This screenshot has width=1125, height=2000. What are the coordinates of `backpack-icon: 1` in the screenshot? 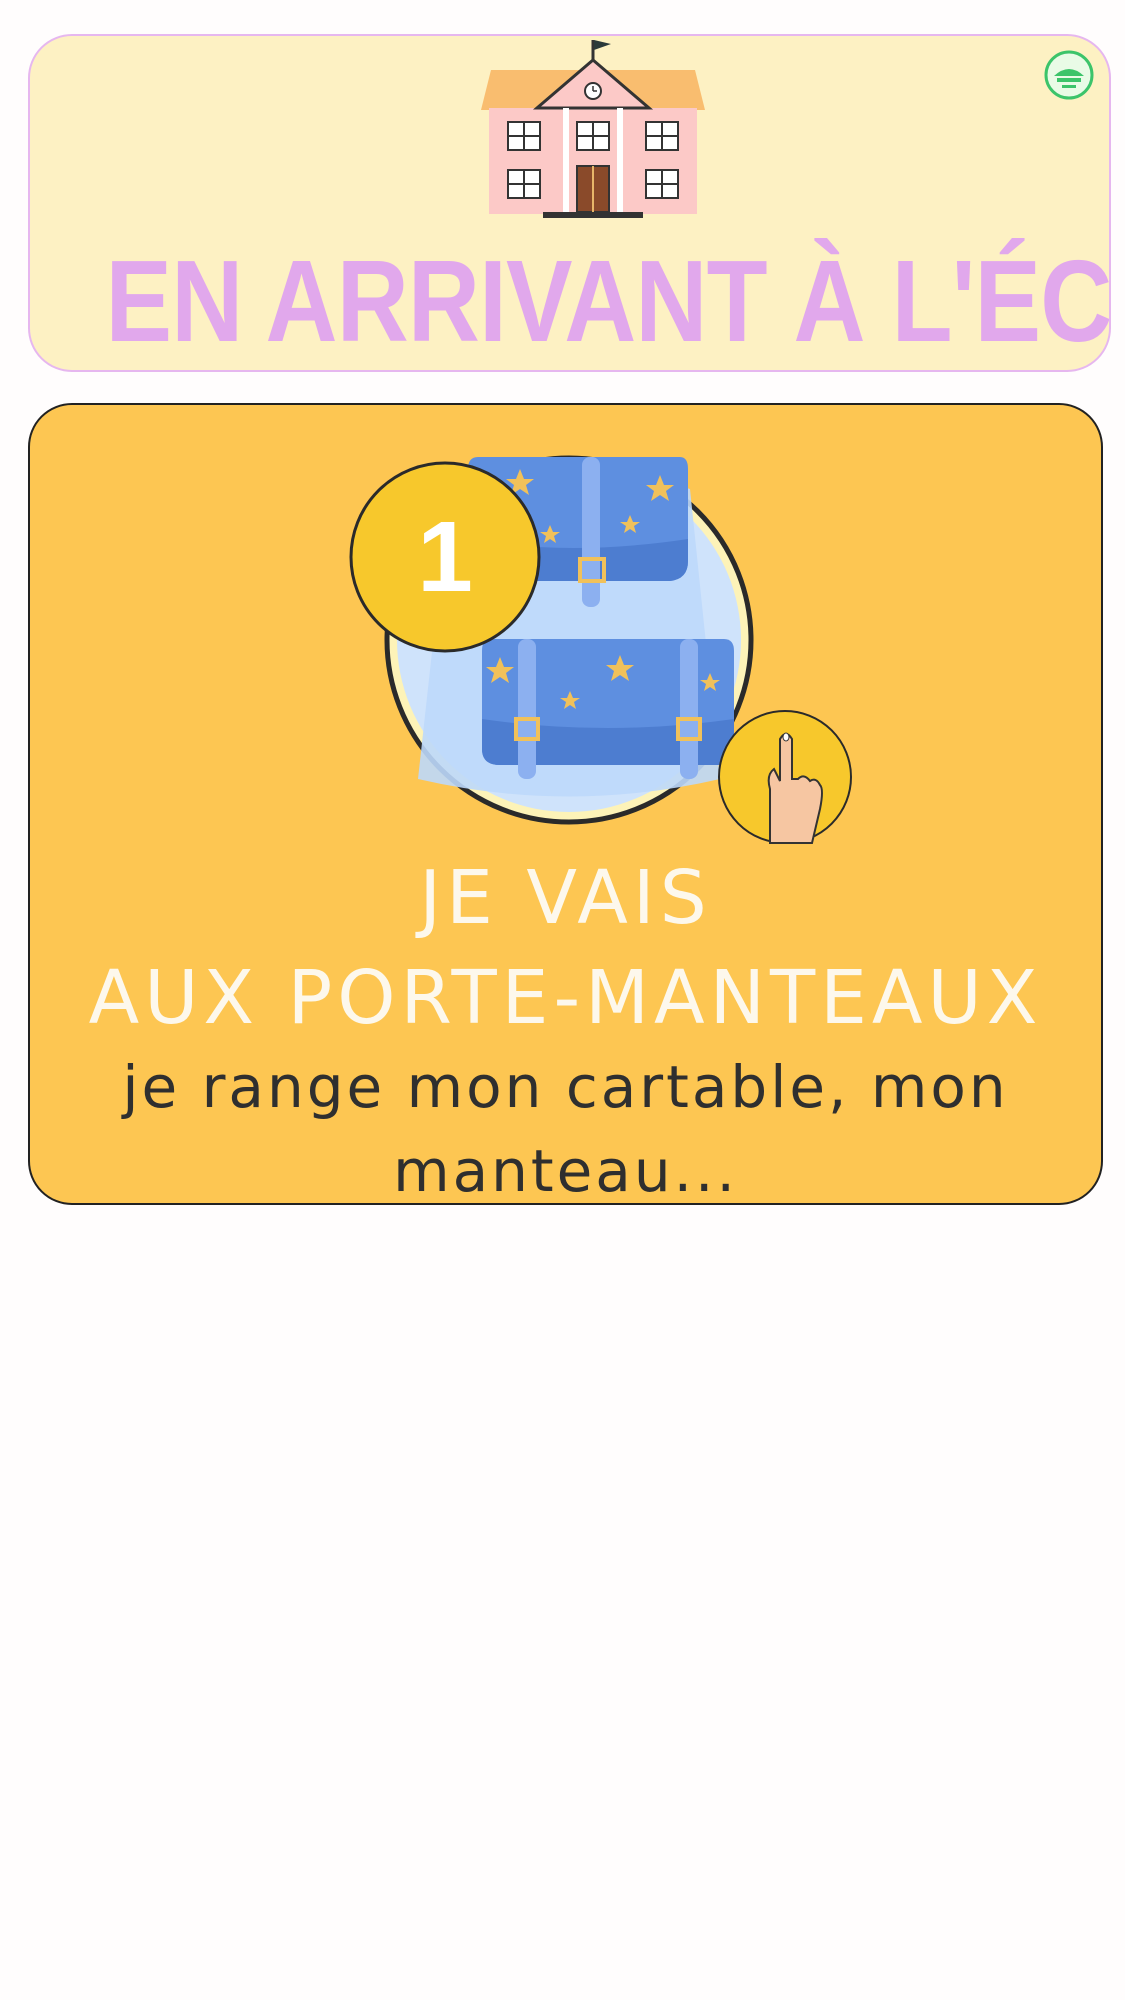 It's located at (600, 649).